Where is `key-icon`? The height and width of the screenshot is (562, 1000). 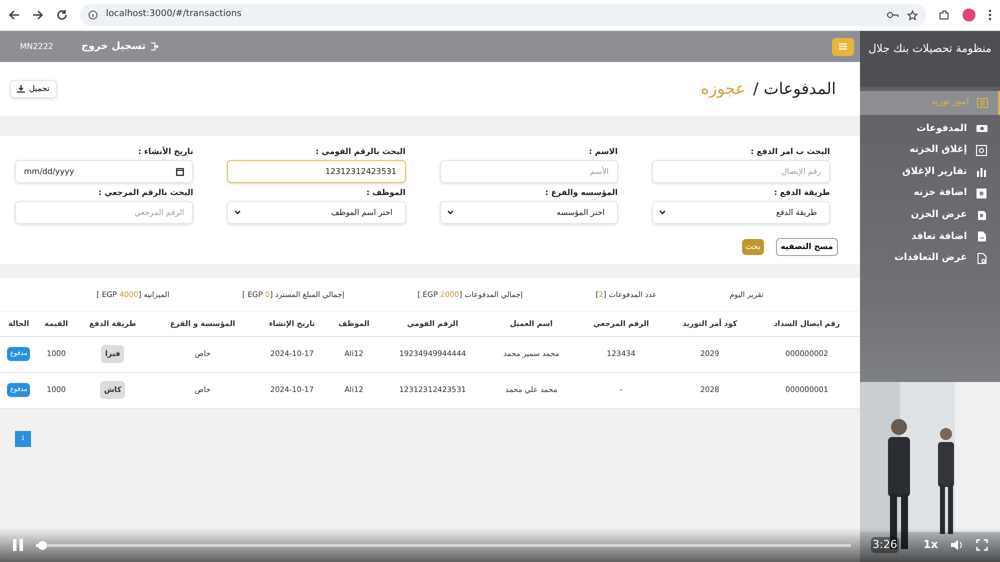 key-icon is located at coordinates (893, 15).